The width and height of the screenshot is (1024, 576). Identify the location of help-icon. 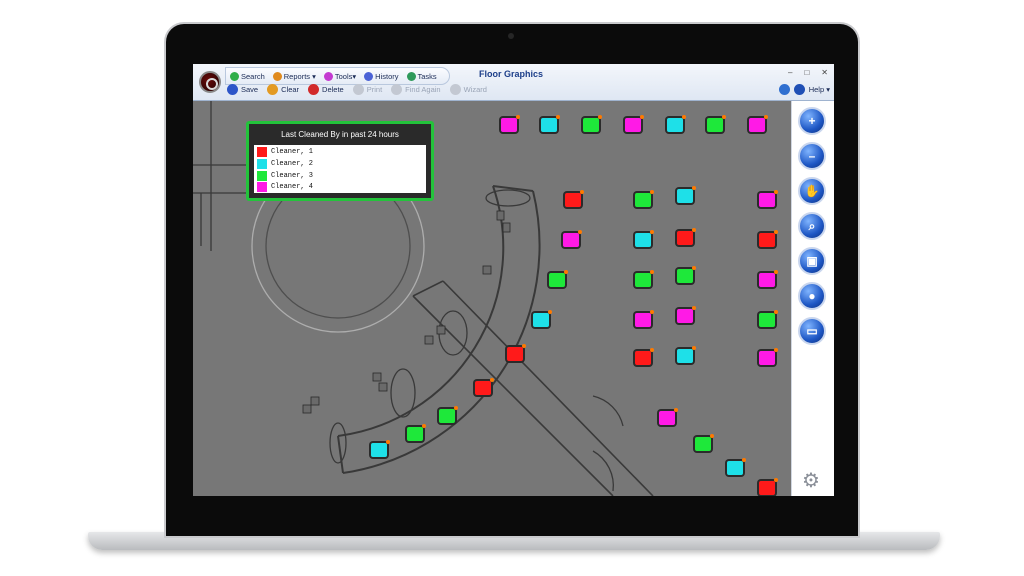
(799, 89).